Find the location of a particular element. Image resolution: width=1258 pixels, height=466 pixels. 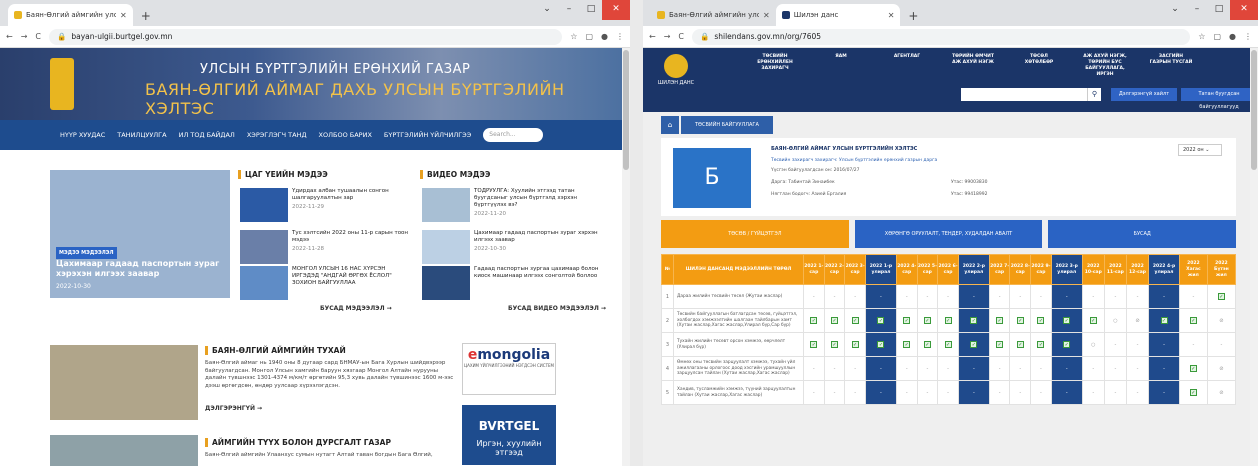

browser-tab: Баян-Өлгий аймгийн улсын бүр ✕ is located at coordinates (70, 15).